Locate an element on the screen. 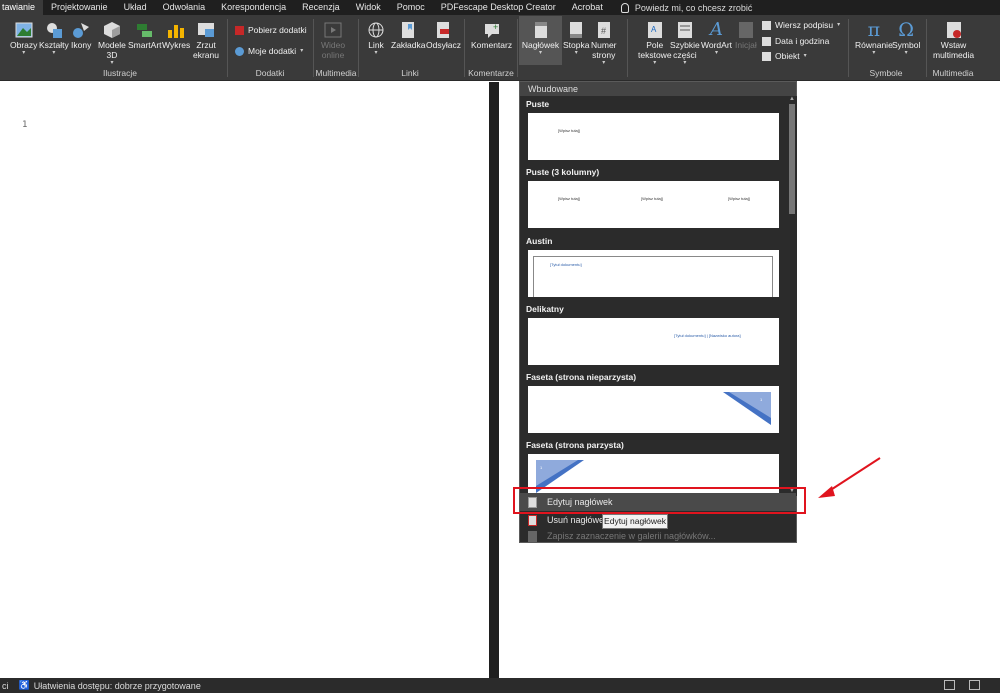 The height and width of the screenshot is (693, 1000). pictures-button: Obrazy ▾ is located at coordinates (23, 38).